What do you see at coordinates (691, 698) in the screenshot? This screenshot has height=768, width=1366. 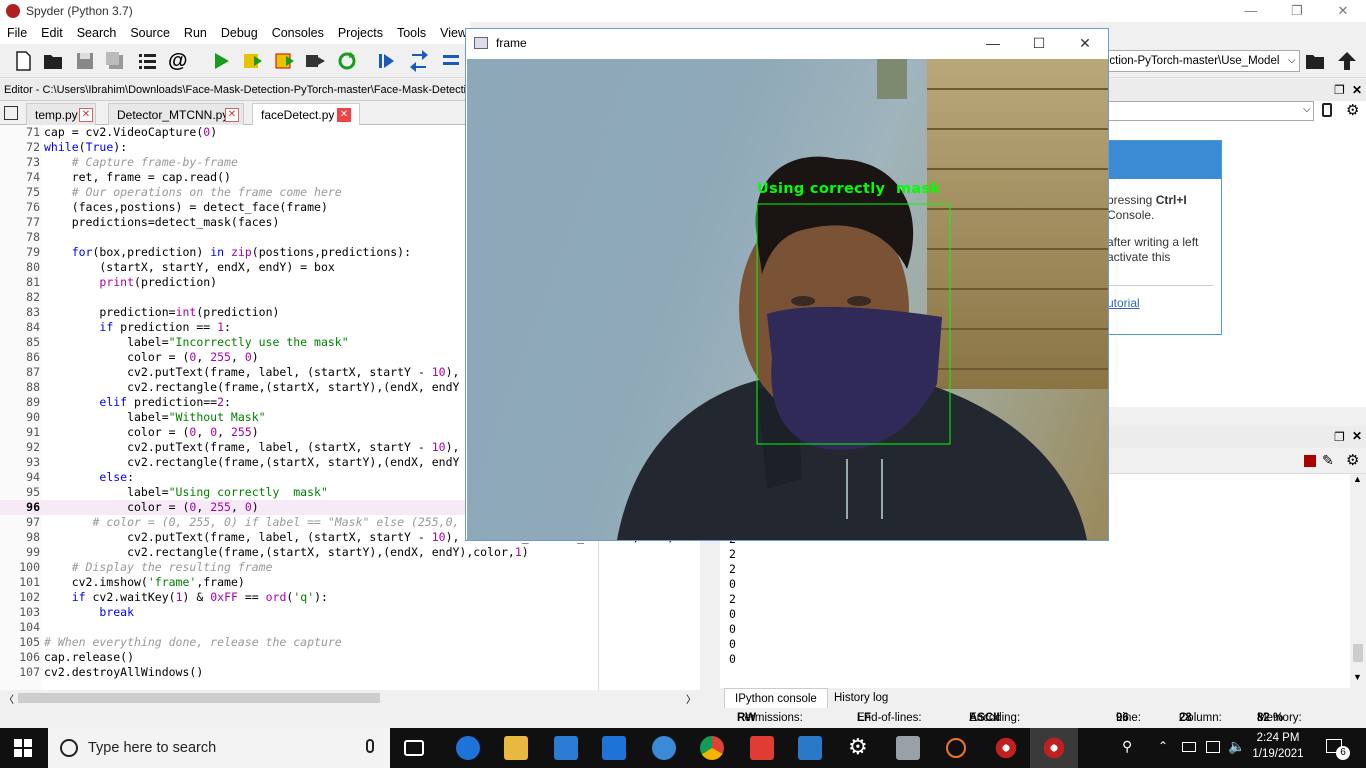 I see `scroll-right-icon: 〉` at bounding box center [691, 698].